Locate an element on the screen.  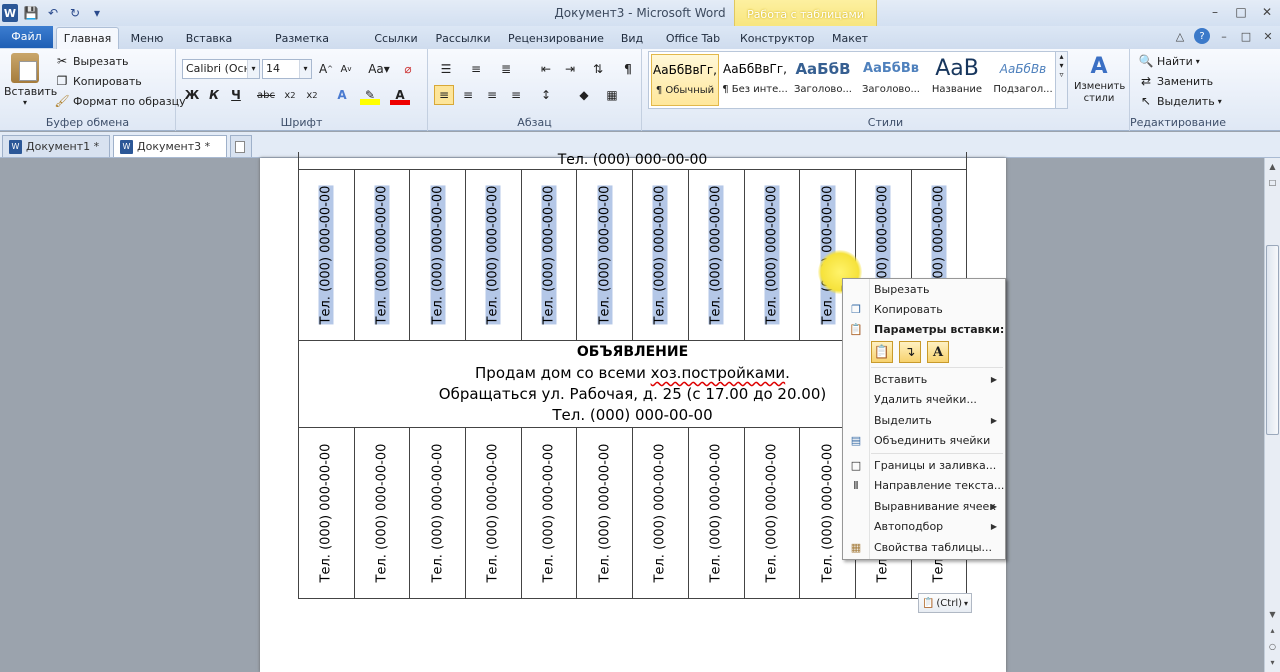
undo-icon: ↶ is located at coordinates (53, 13).